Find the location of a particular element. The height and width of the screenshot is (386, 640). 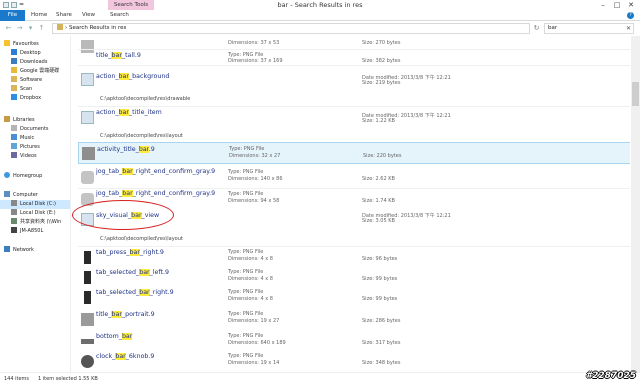

nav-videos: Videos is located at coordinates (24, 156).